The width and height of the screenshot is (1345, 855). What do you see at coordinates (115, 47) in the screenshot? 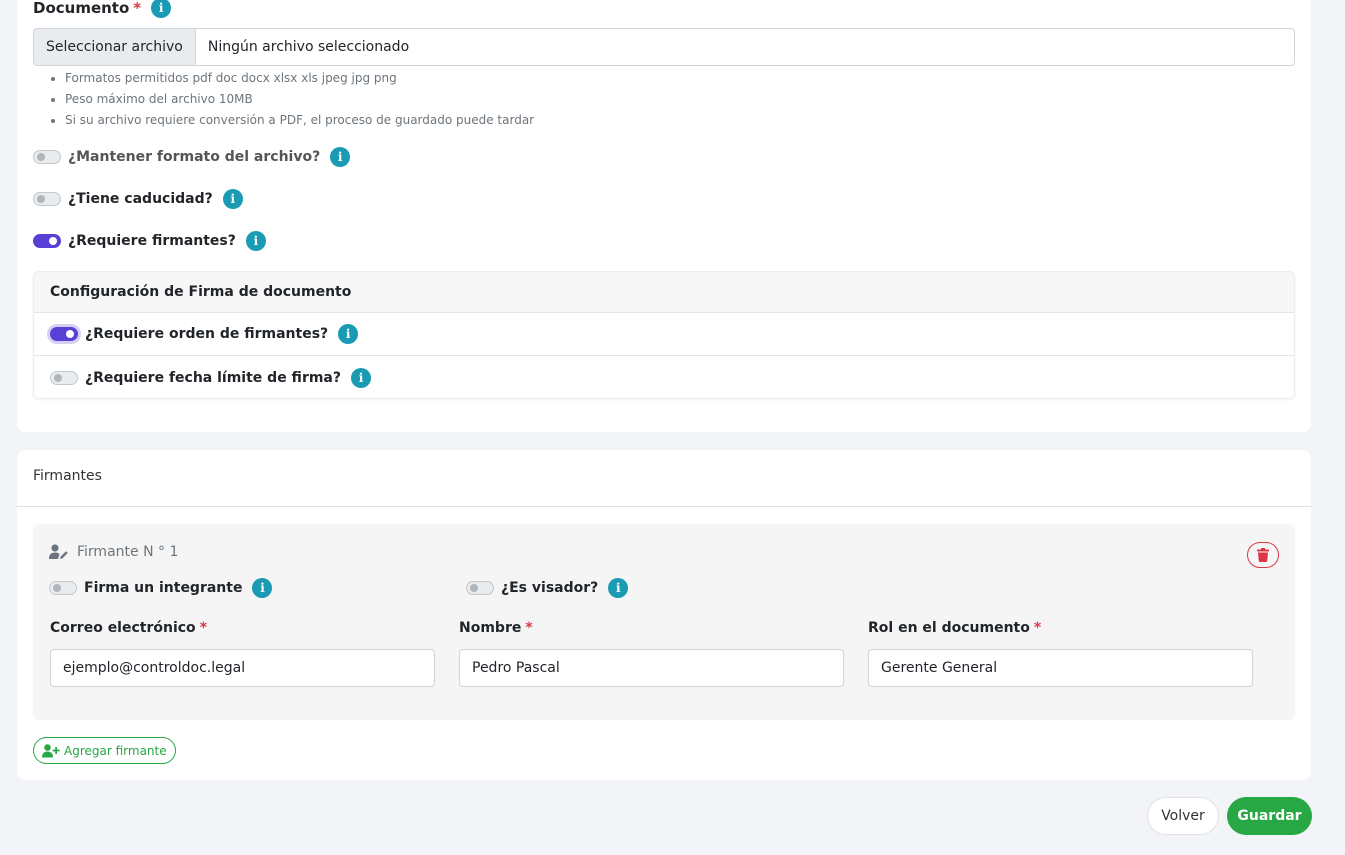
I see `select-file-button: Seleccionar archivo` at bounding box center [115, 47].